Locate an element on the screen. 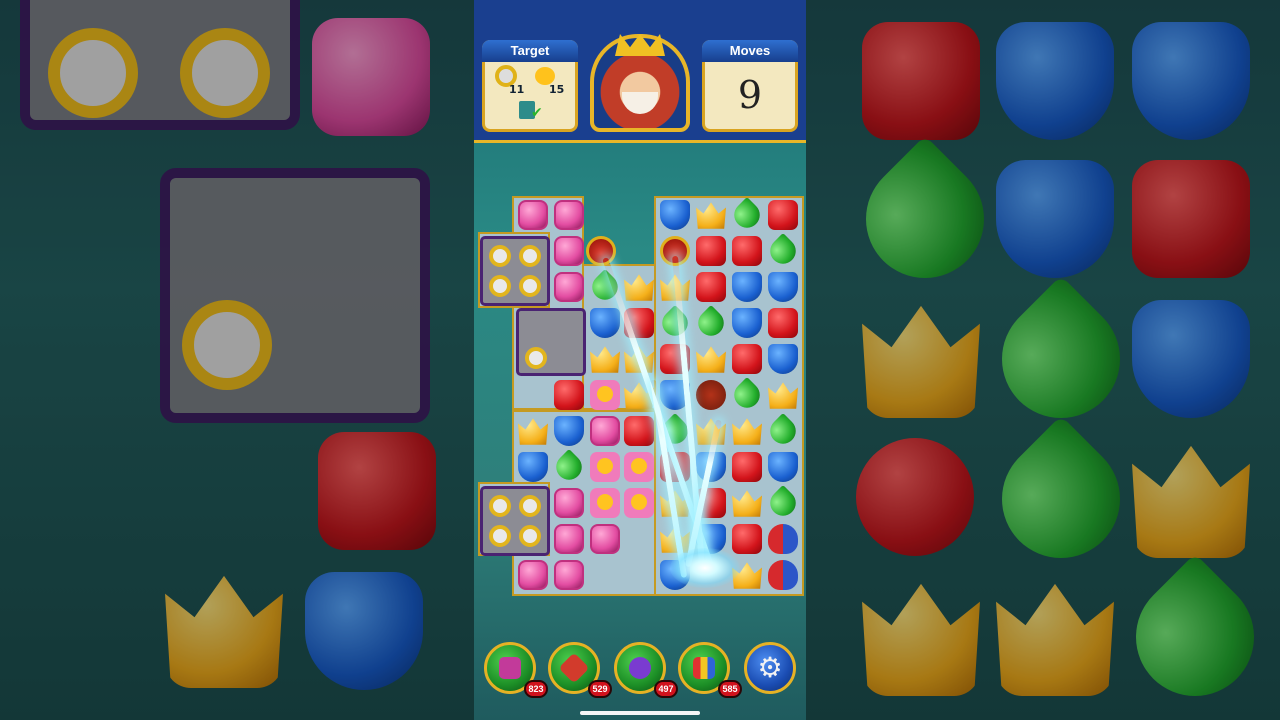 This screenshot has width=1280, height=720. moves-title: Moves is located at coordinates (750, 51).